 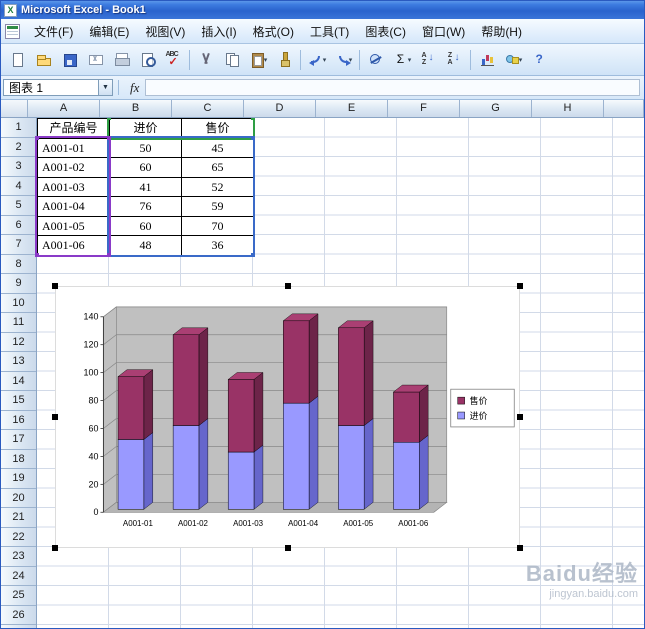 What do you see at coordinates (501, 31) in the screenshot?
I see `menu-item-h: 帮助(H)` at bounding box center [501, 31].